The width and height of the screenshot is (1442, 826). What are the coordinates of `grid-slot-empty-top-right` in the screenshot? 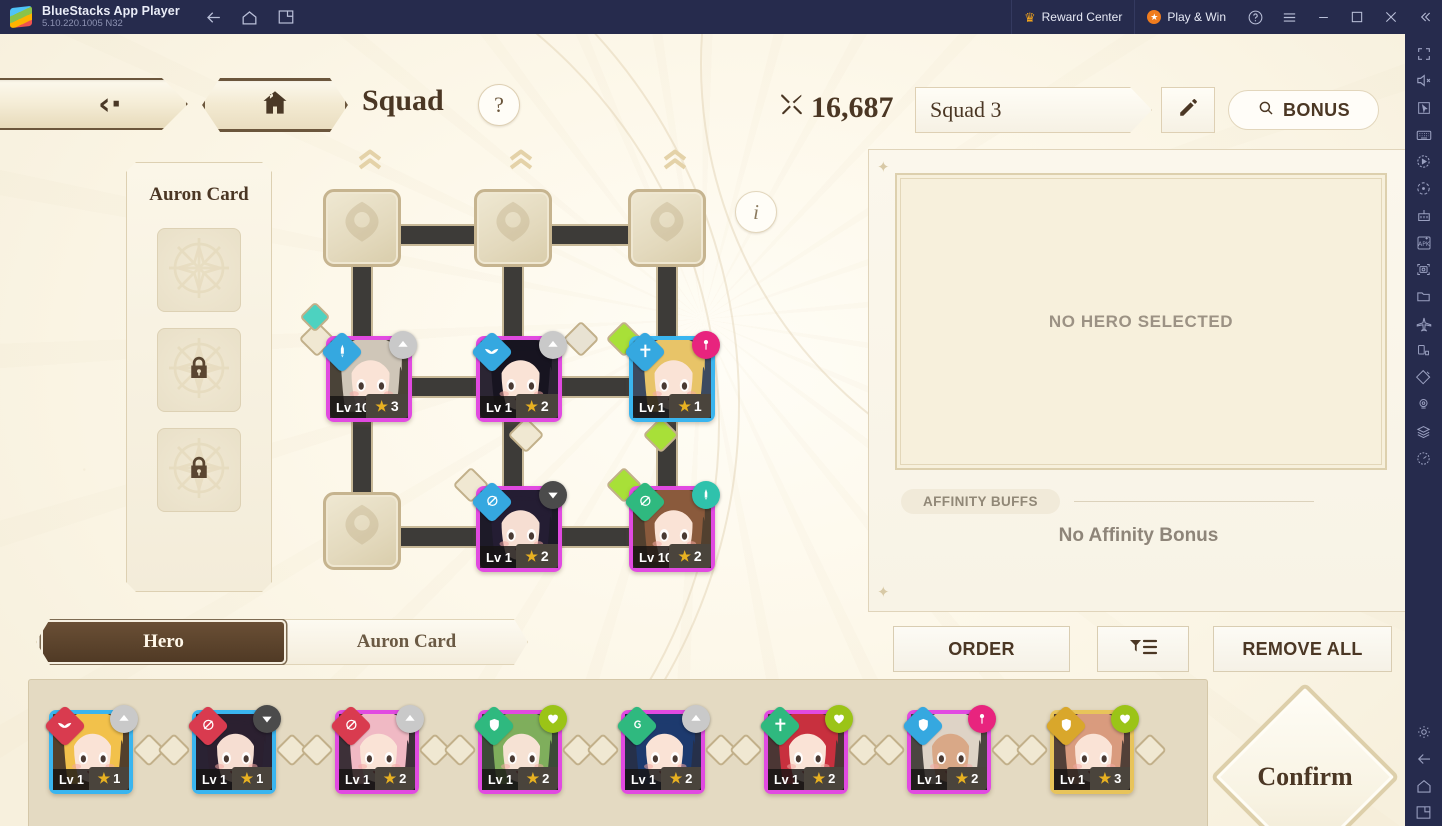 It's located at (667, 228).